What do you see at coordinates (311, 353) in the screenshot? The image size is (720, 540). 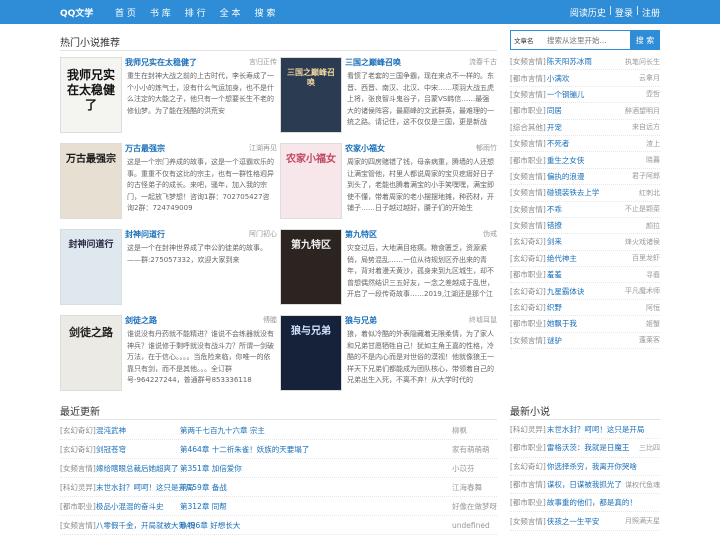 I see `book-cover: 狼与兄弟` at bounding box center [311, 353].